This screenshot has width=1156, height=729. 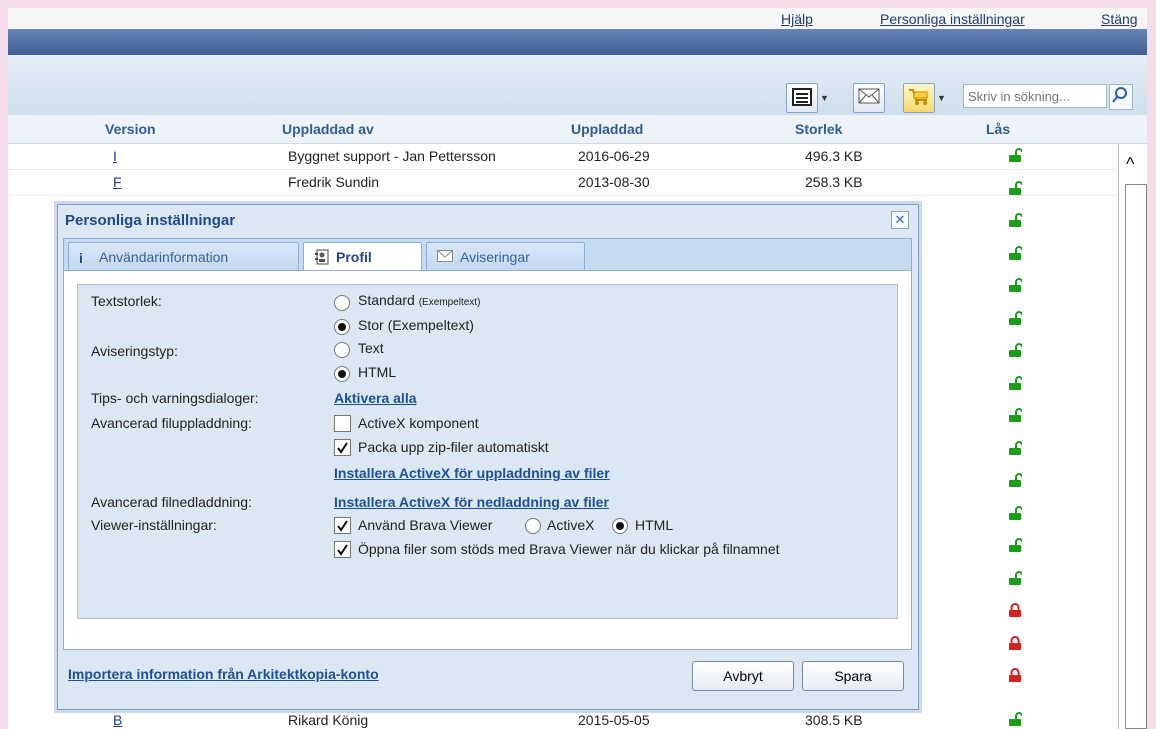 I want to click on save-button: Spara, so click(x=853, y=676).